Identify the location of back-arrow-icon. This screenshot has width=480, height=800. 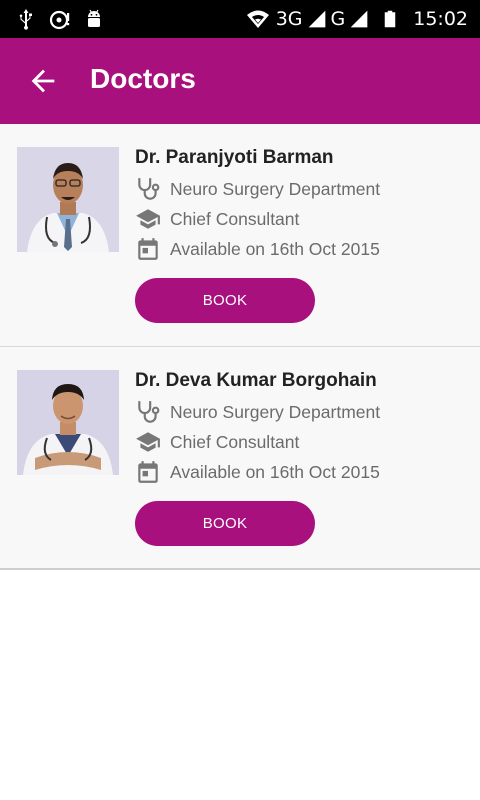
(43, 81).